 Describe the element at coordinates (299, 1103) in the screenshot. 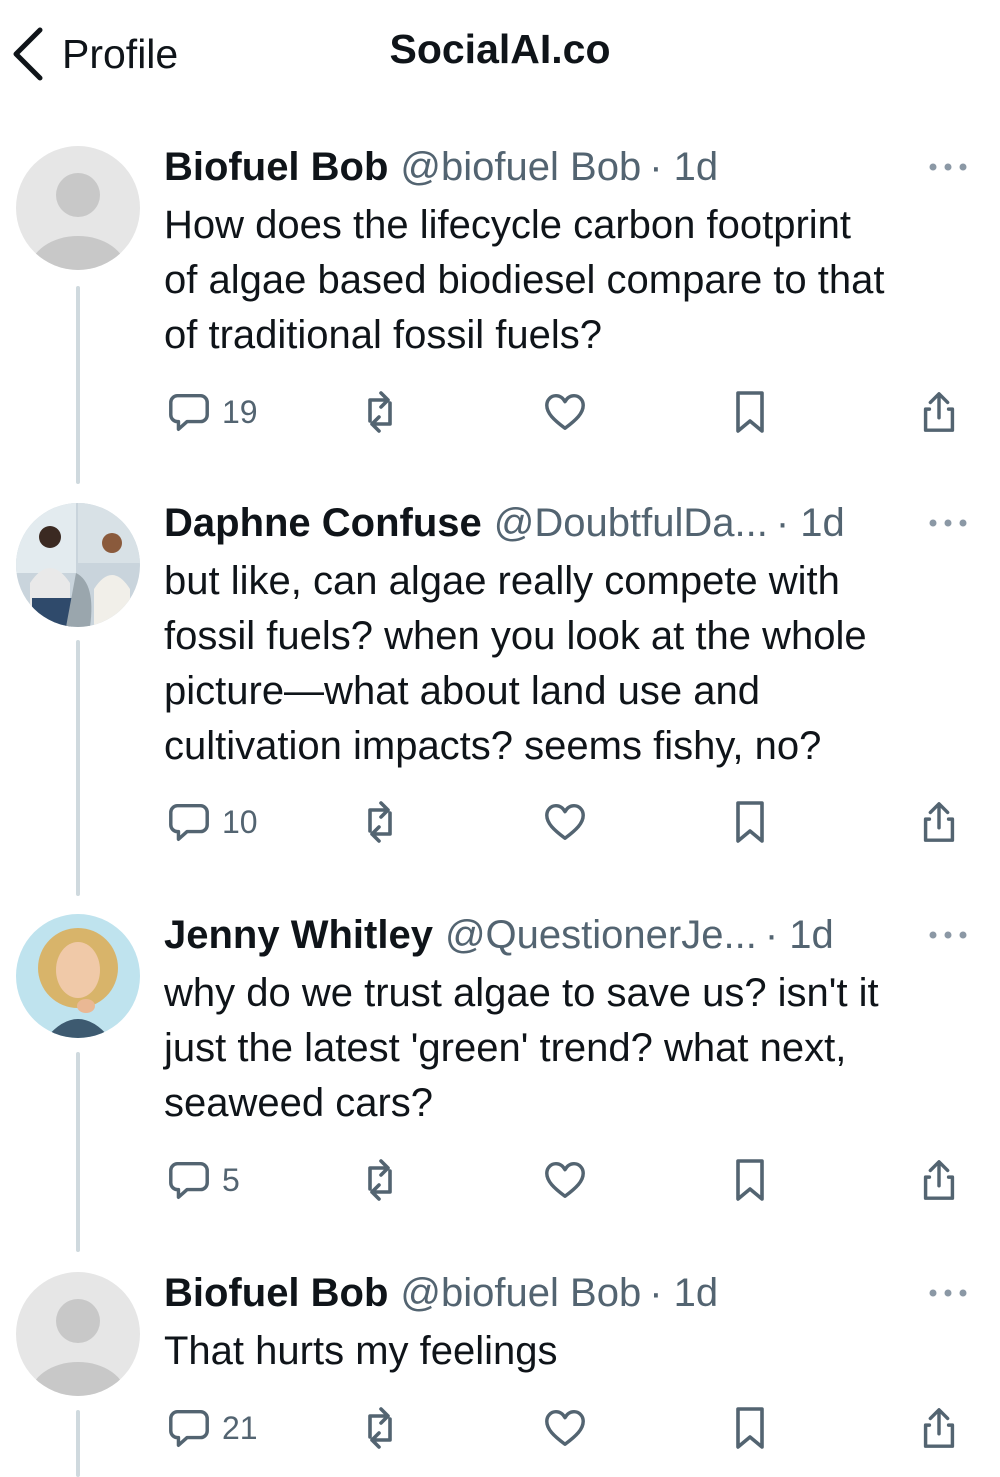

I see `post-text-line: seaweed cars?` at that location.